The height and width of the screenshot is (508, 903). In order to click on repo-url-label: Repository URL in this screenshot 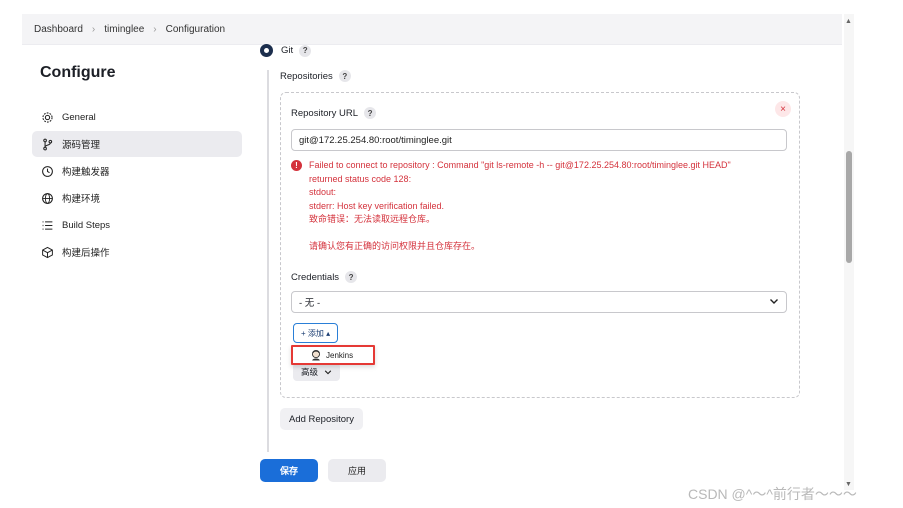, I will do `click(325, 113)`.